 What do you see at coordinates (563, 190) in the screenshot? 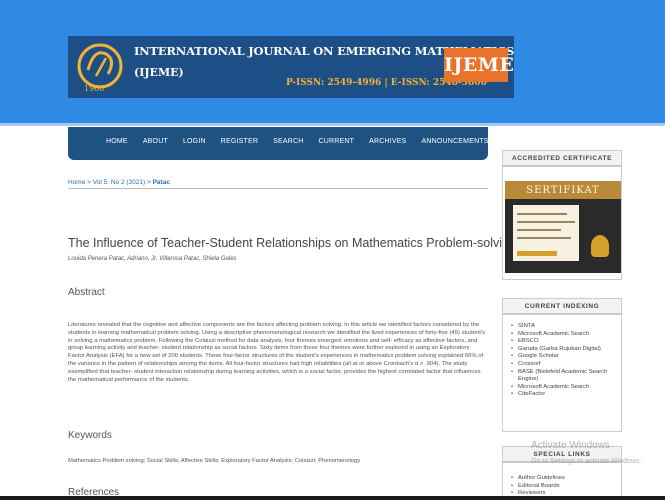
I see `certificate-word: SERTIFIKAT` at bounding box center [563, 190].